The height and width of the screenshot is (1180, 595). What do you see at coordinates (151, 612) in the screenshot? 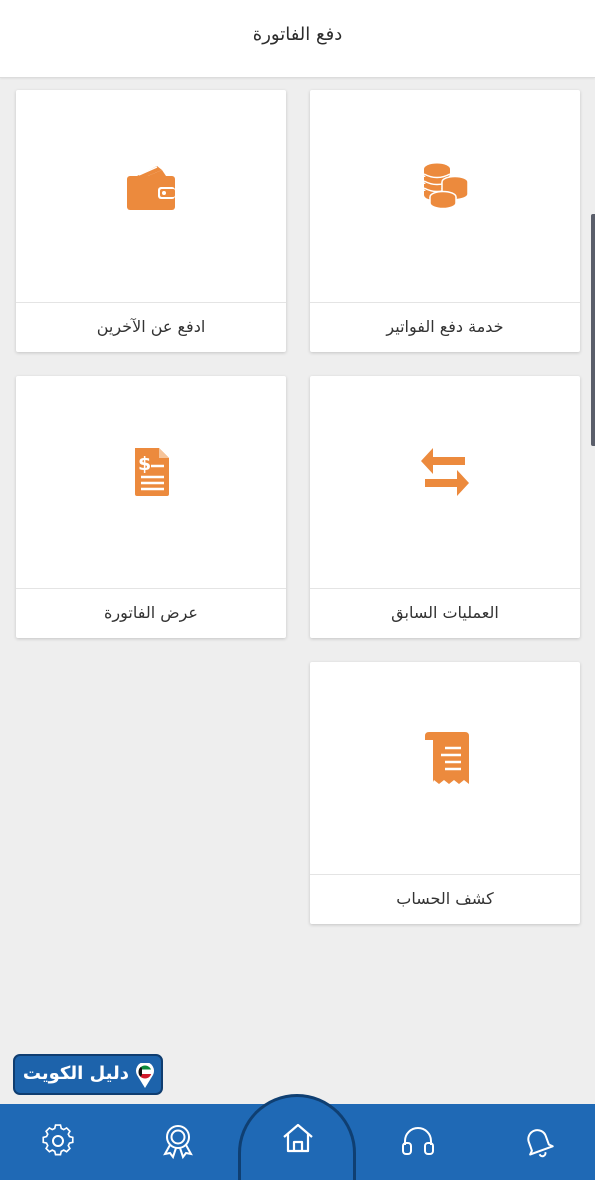
I see `card-label: عرض الفاتورة` at bounding box center [151, 612].